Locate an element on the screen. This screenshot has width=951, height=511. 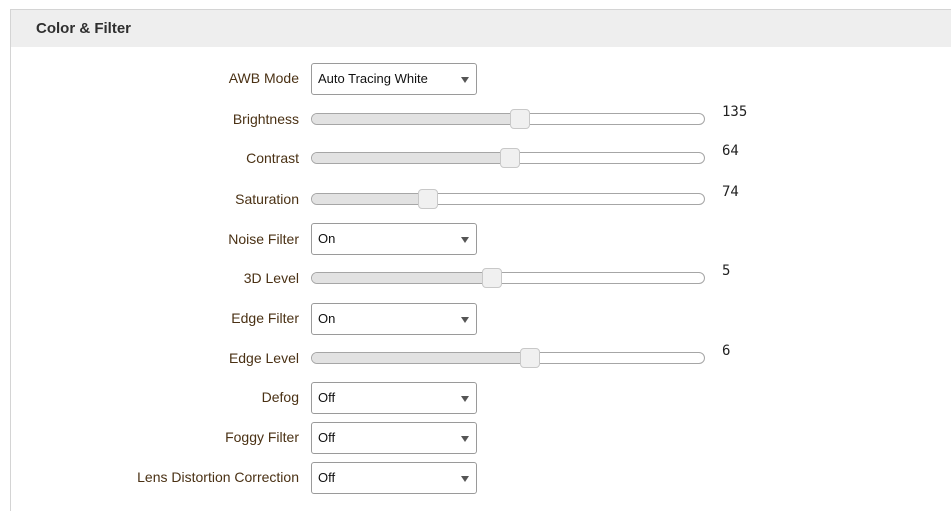
saturation-row: Saturation 74 is located at coordinates (475, 198).